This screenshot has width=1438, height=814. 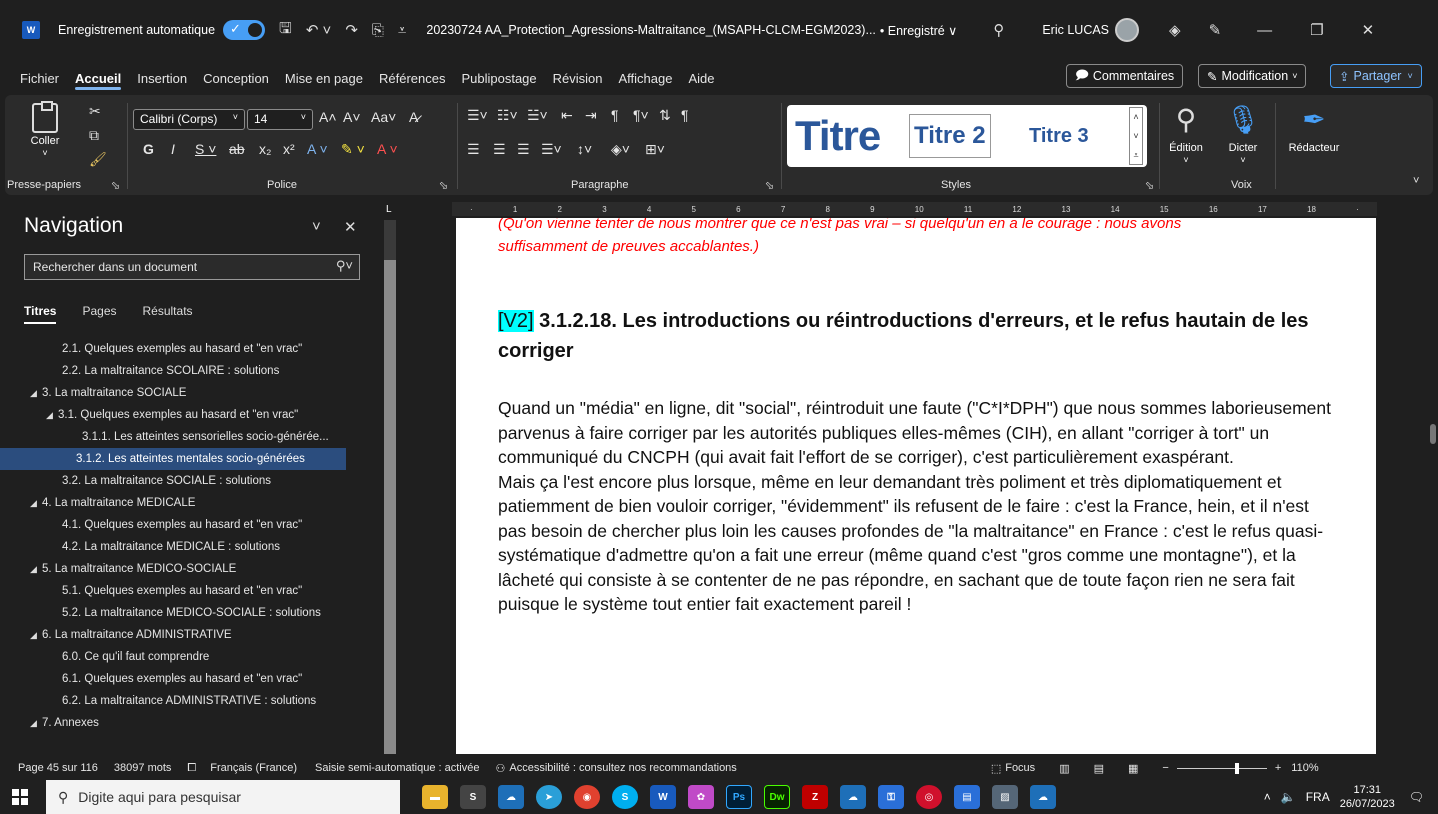 What do you see at coordinates (98, 80) in the screenshot?
I see `tab-accueil: Accueil` at bounding box center [98, 80].